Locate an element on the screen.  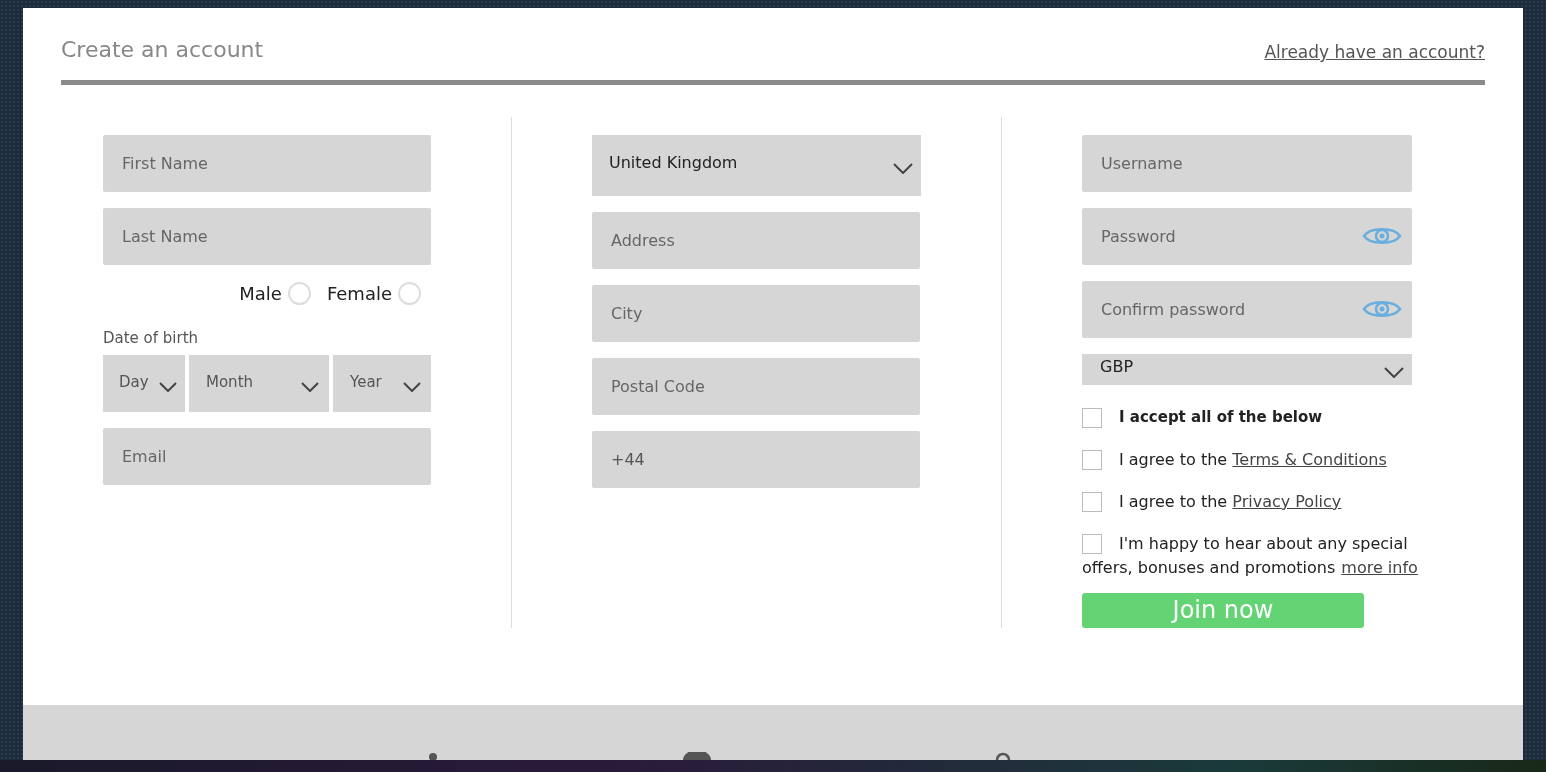
address-field: Address is located at coordinates (756, 240).